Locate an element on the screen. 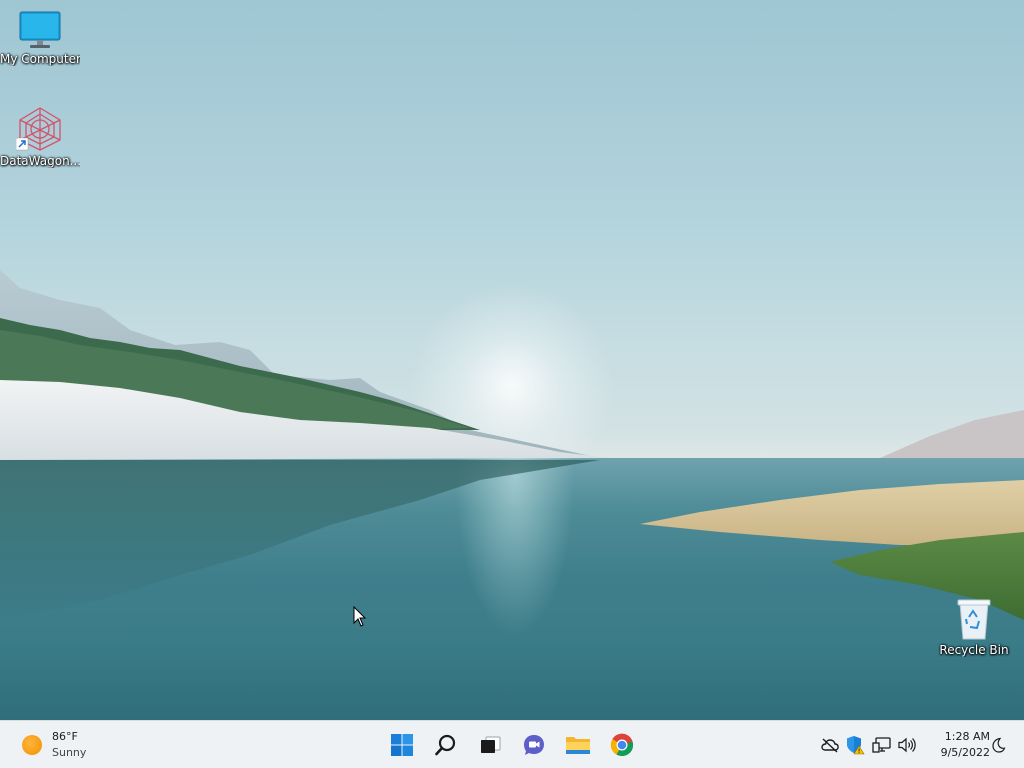 The width and height of the screenshot is (1024, 768). desktop-icon-label: Recycle Bin is located at coordinates (974, 650).